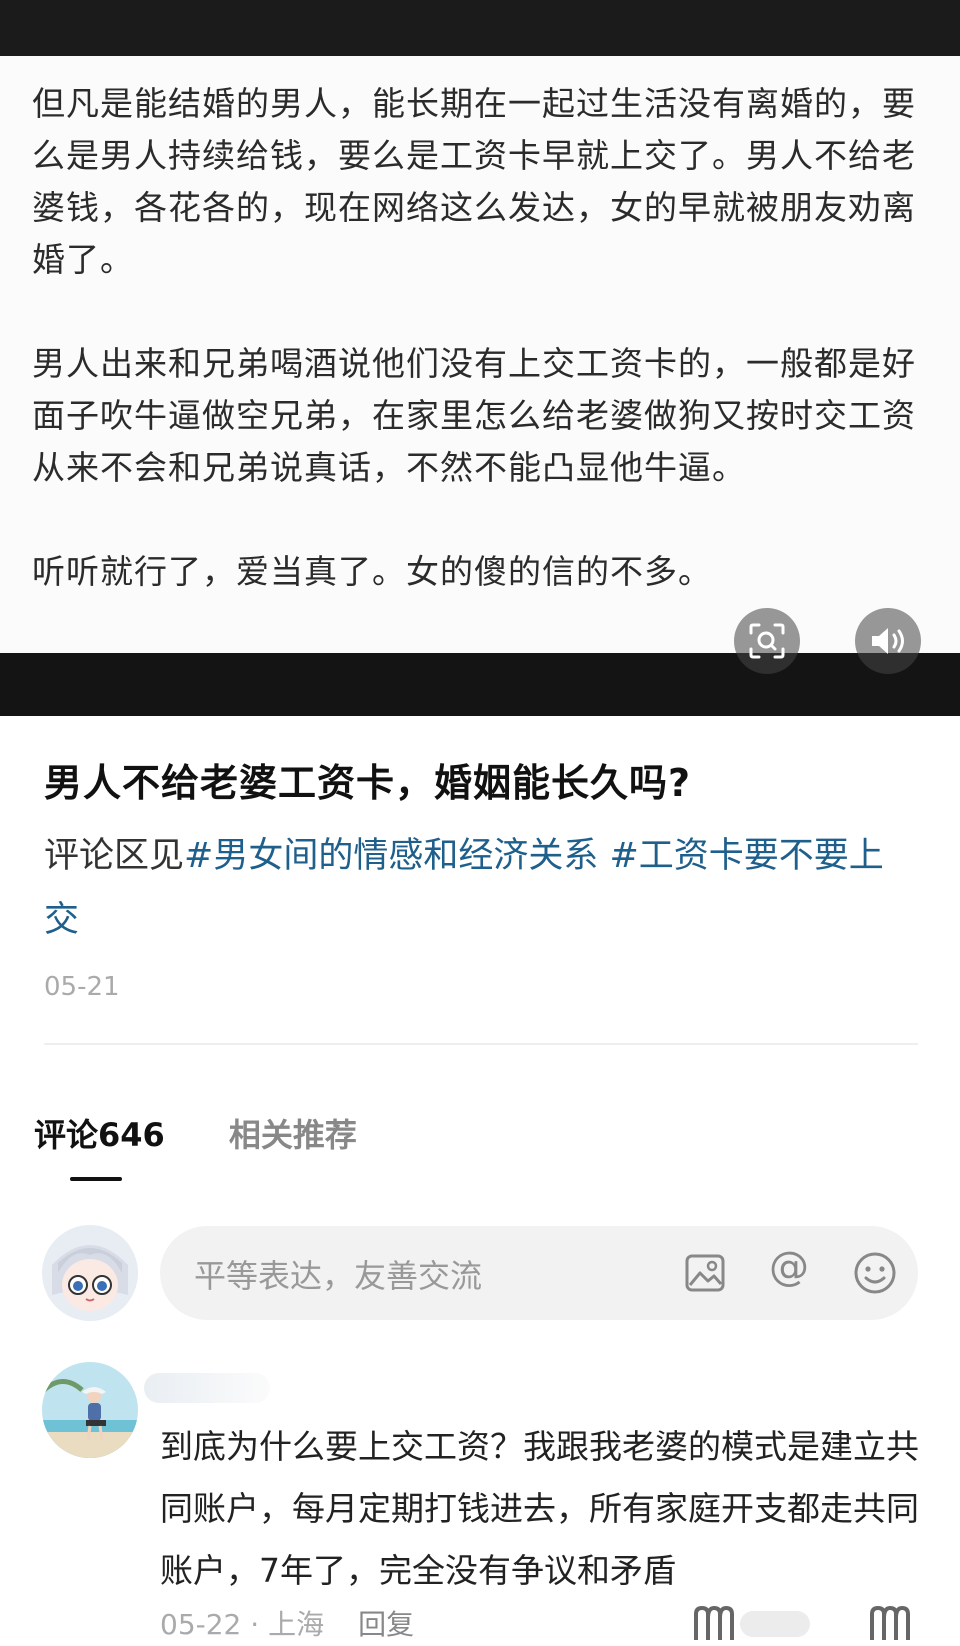  What do you see at coordinates (479, 888) in the screenshot?
I see `post-description: 评论区见#男女间的情感和经济关系 #工资卡要不要上交` at bounding box center [479, 888].